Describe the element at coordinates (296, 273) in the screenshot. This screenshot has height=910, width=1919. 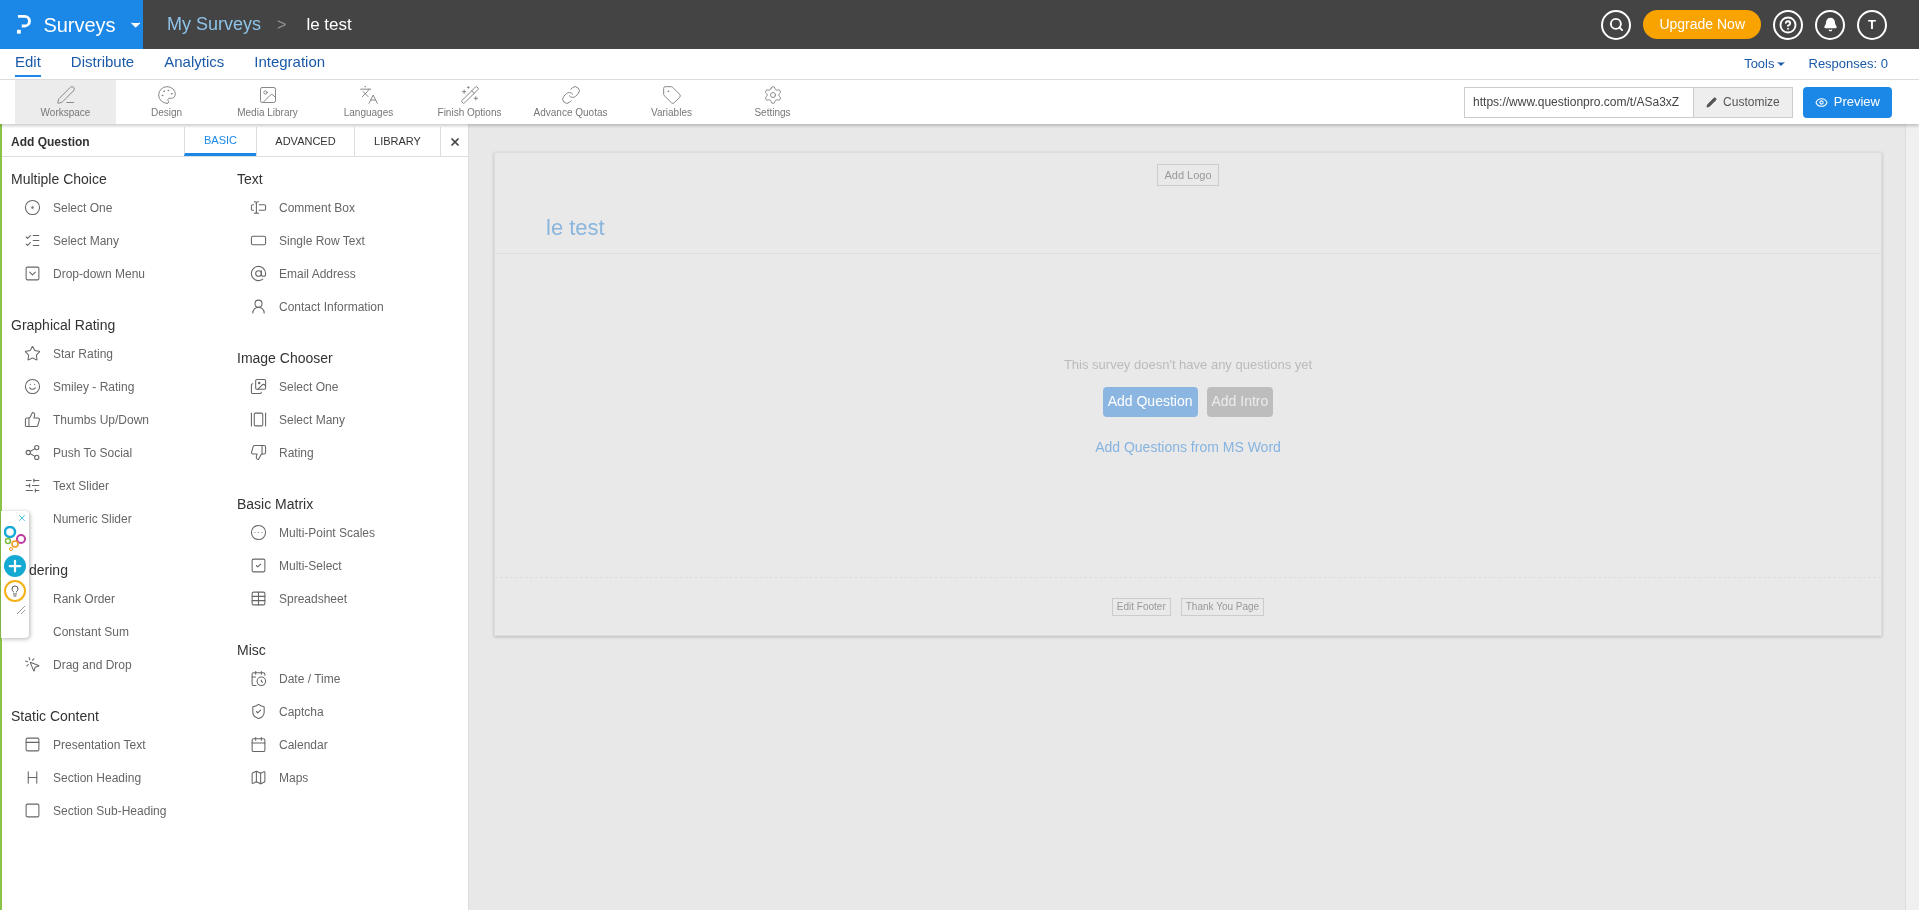
I see `question-type-item: Email Address` at that location.